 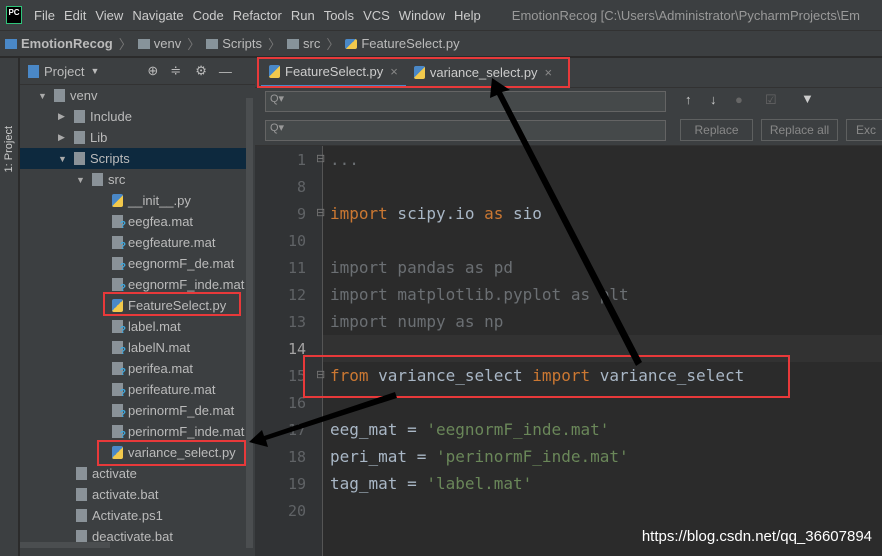 What do you see at coordinates (323, 419) in the screenshot?
I see `arrow-to-tree` at bounding box center [323, 419].